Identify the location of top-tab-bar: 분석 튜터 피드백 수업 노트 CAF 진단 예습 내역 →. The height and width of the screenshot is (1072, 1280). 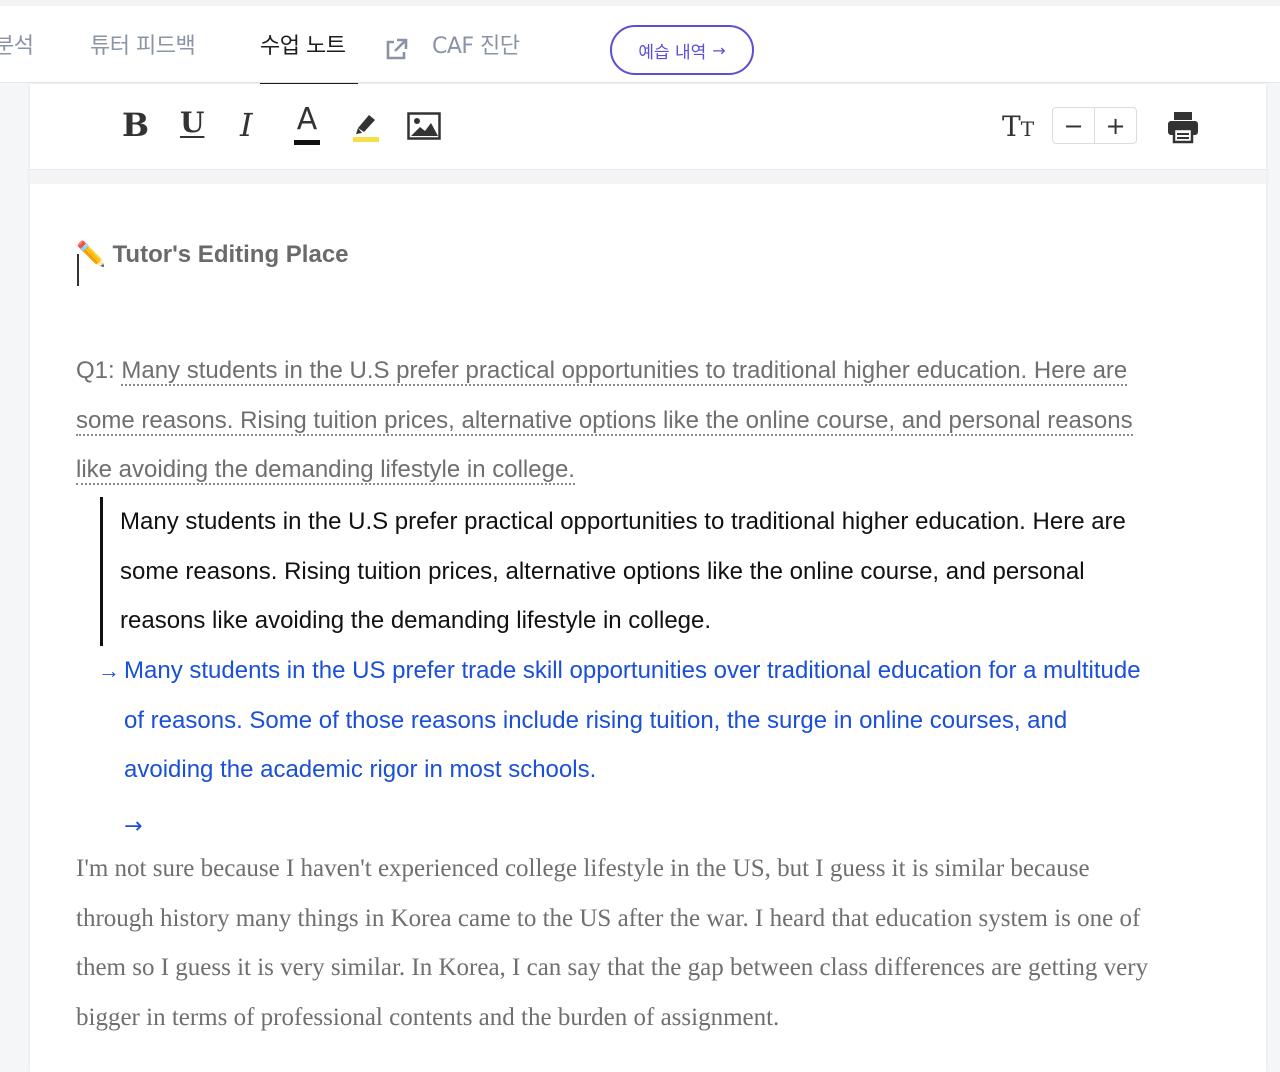
(640, 43).